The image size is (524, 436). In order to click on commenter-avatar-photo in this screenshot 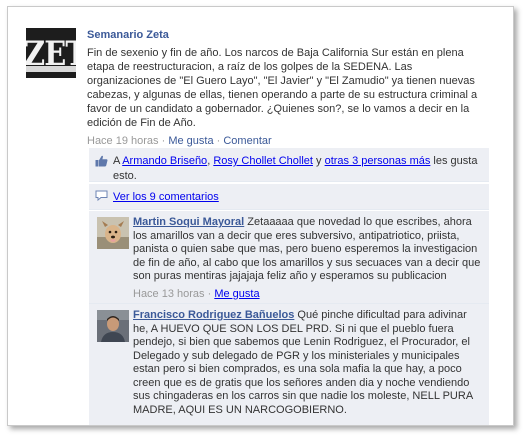, I will do `click(113, 326)`.